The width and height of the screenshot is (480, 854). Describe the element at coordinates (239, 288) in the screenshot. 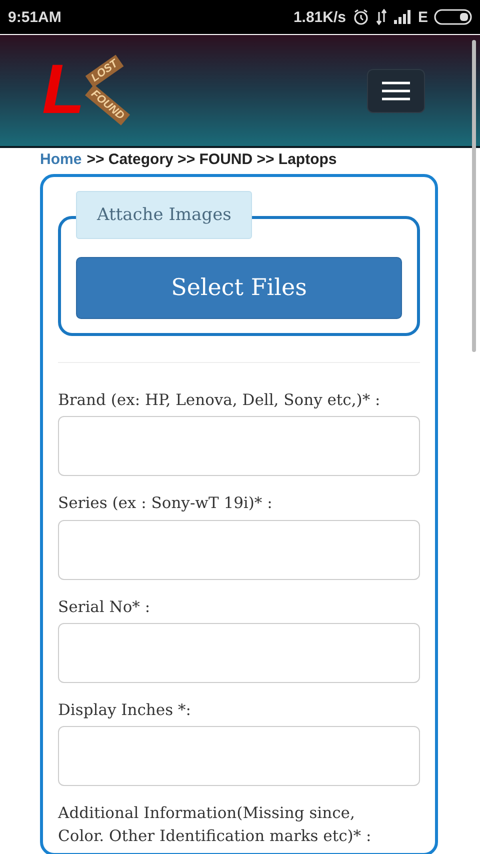

I see `select-files-button: Select Files` at that location.